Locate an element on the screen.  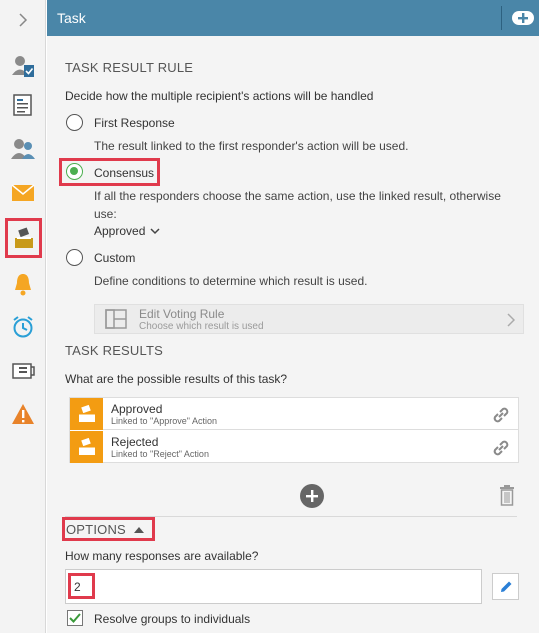
resolve-groups-label: Resolve groups to individuals is located at coordinates (172, 619).